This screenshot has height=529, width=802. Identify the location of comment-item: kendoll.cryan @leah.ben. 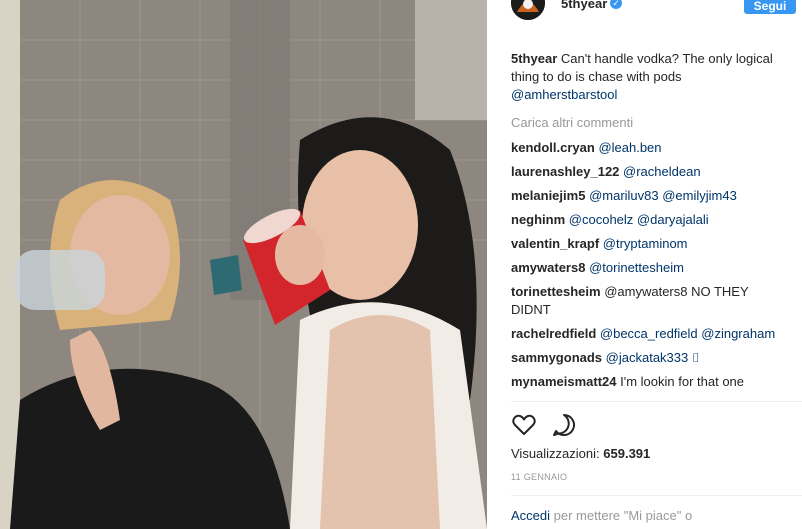
(646, 148).